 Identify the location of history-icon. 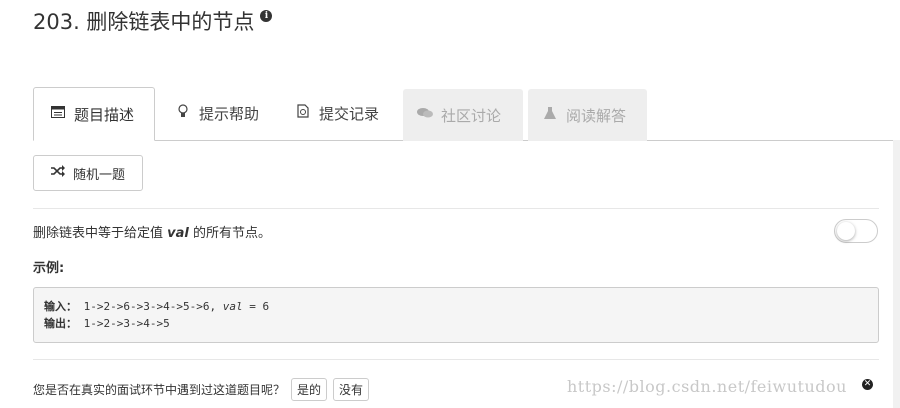
(303, 113).